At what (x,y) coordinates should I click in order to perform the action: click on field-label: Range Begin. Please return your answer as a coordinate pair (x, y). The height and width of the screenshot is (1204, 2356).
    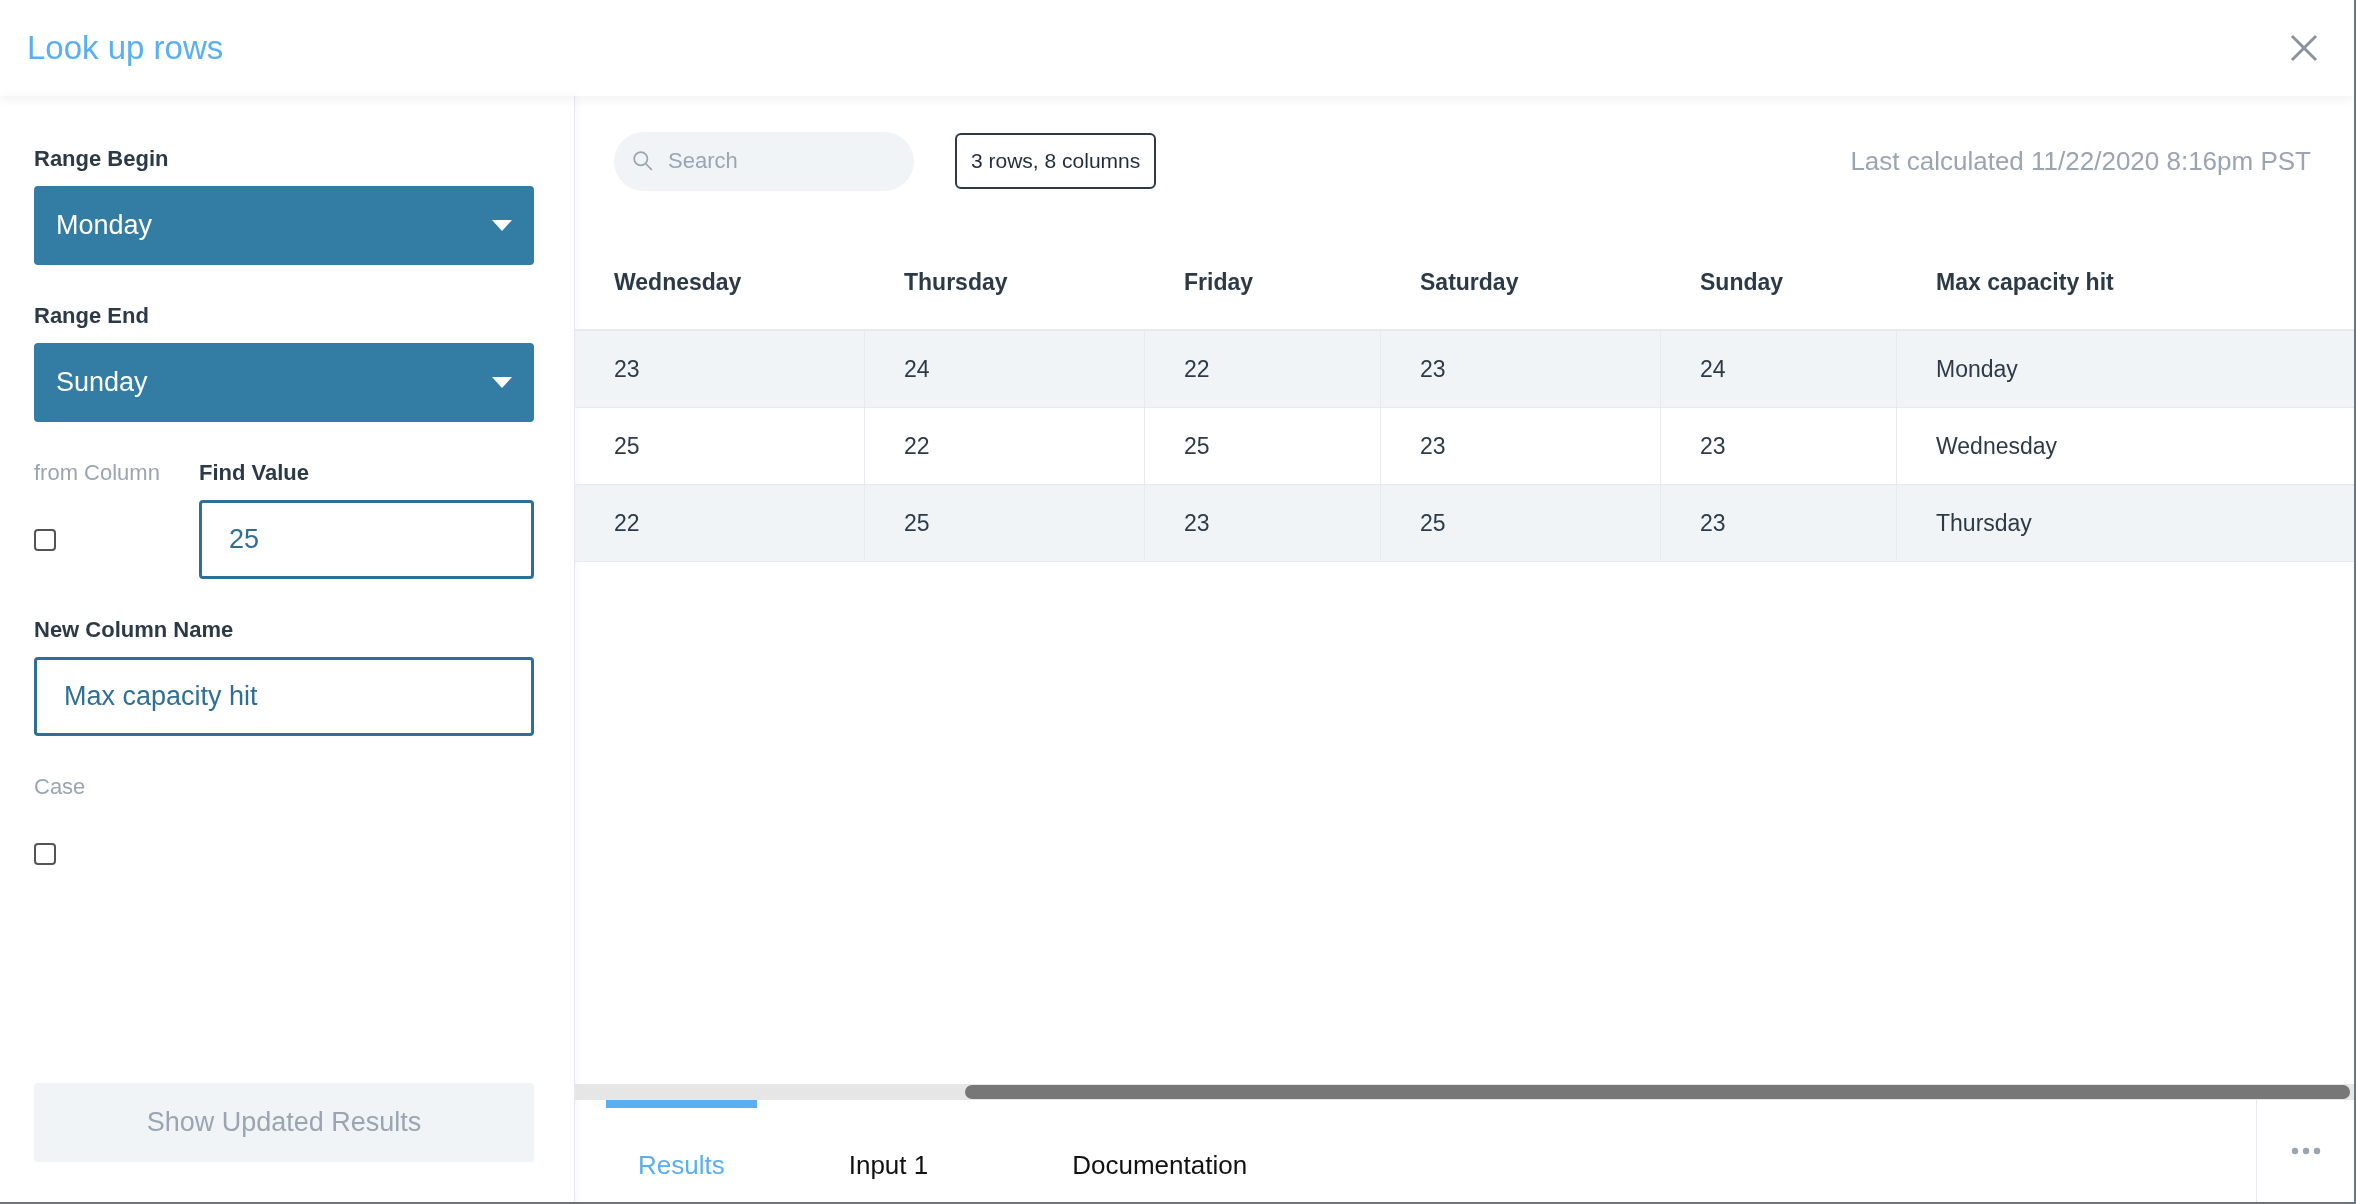
    Looking at the image, I should click on (101, 159).